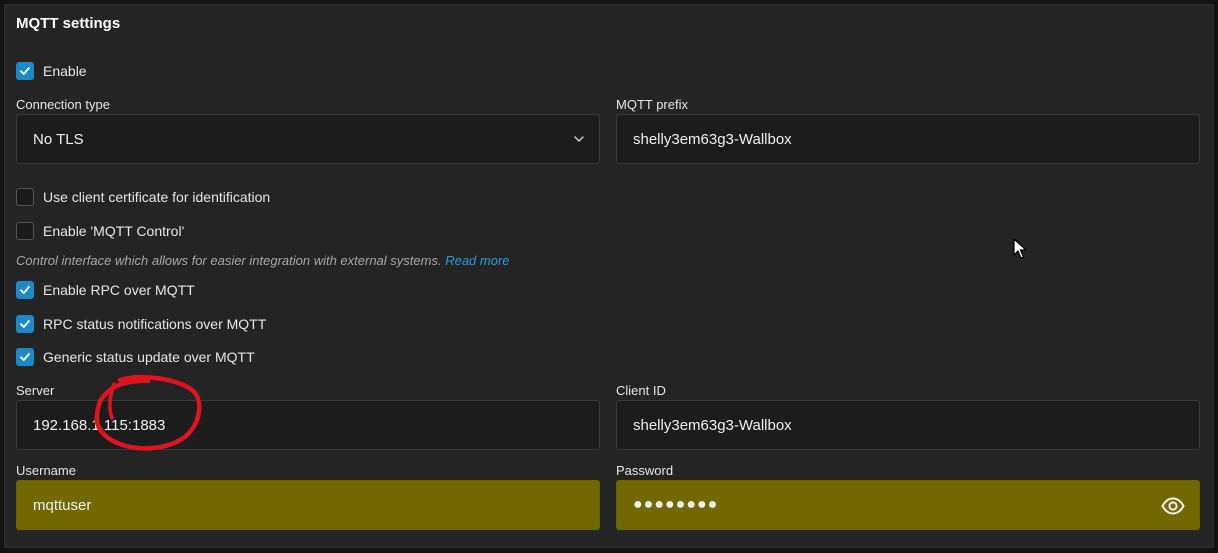  I want to click on username-input: mqttuser, so click(308, 505).